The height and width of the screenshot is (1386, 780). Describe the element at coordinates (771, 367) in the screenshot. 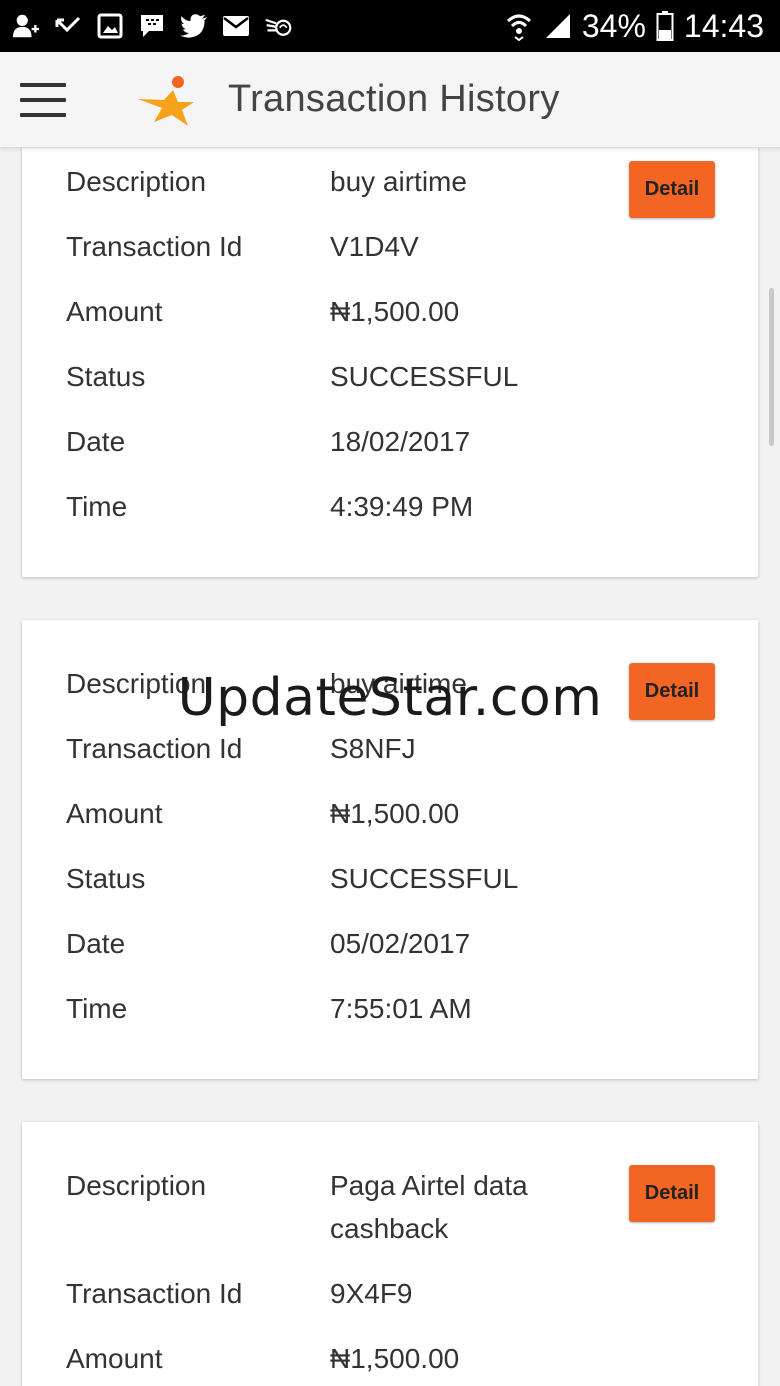

I see `scrollbar` at that location.